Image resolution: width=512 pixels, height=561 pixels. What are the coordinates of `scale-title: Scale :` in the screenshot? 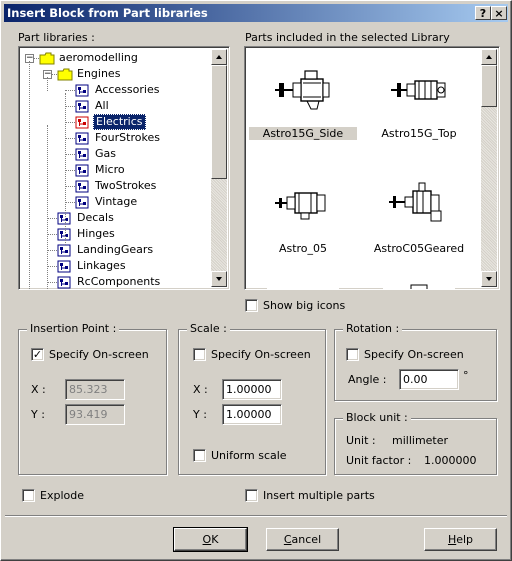 It's located at (208, 328).